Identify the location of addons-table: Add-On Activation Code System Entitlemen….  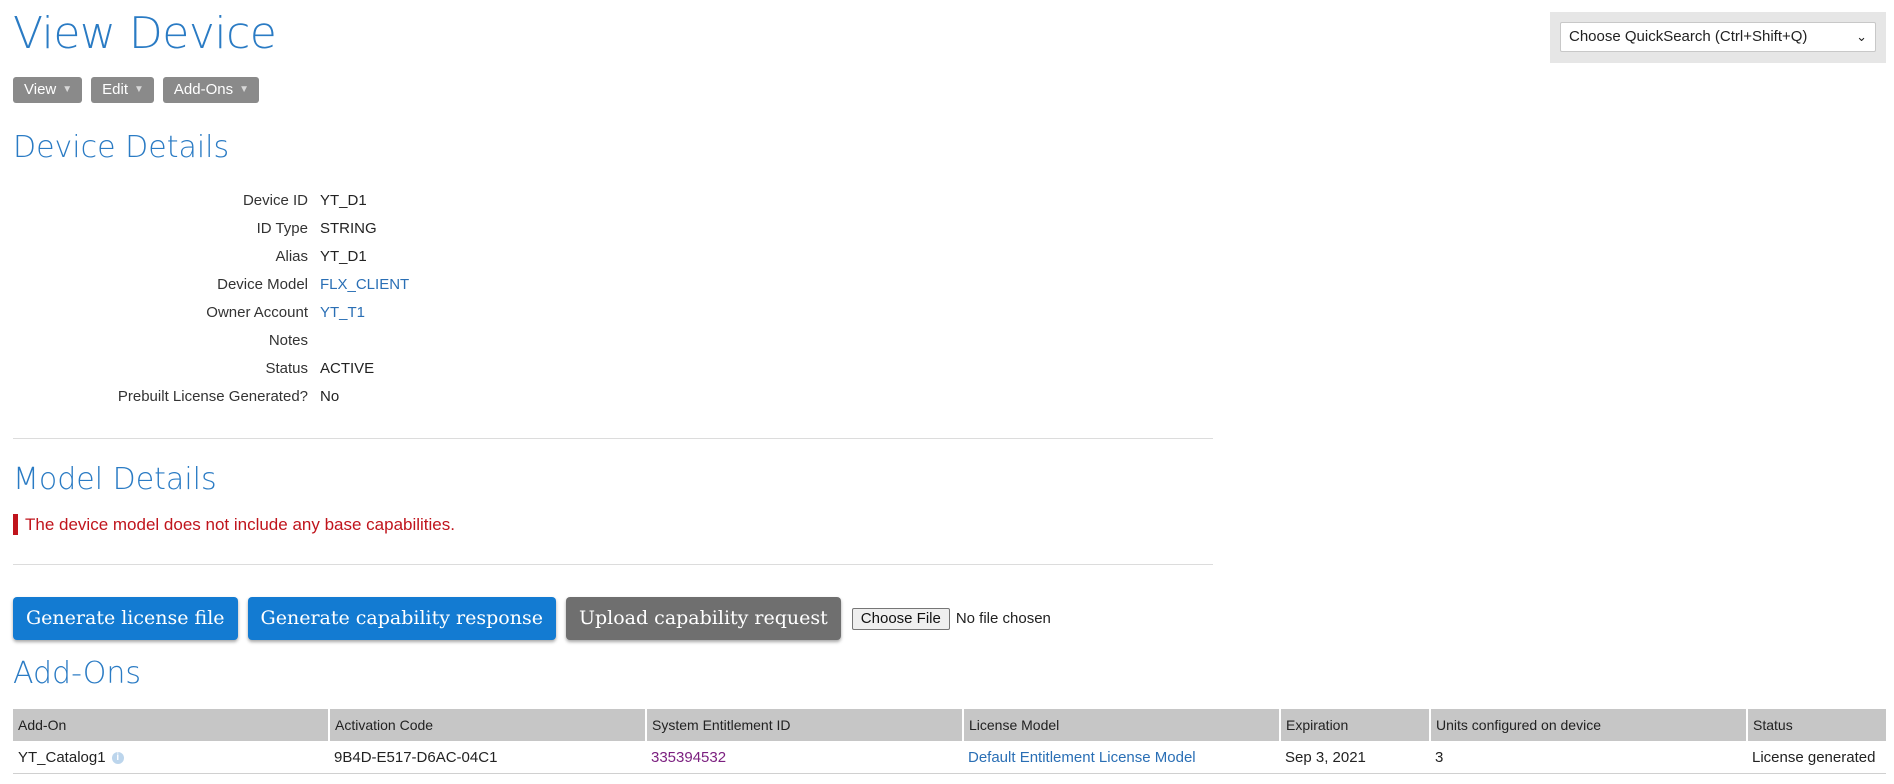
(949, 741).